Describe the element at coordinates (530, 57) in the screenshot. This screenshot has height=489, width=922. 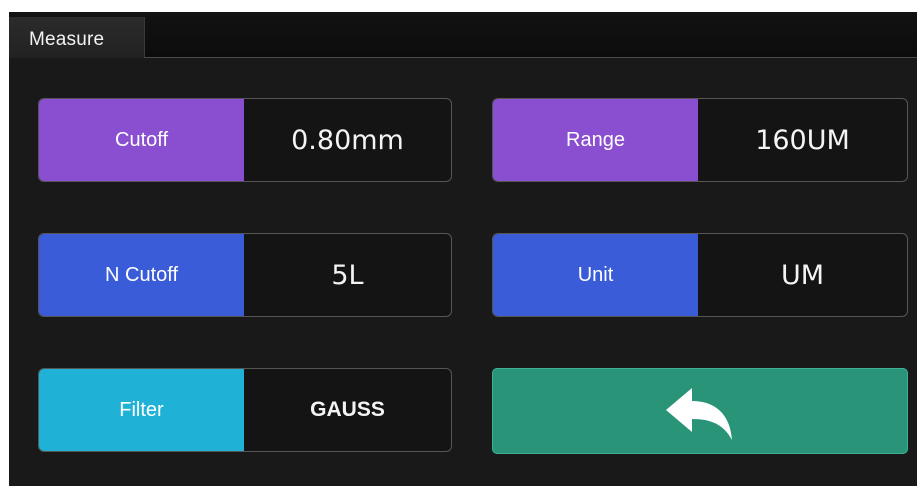
I see `header-divider` at that location.